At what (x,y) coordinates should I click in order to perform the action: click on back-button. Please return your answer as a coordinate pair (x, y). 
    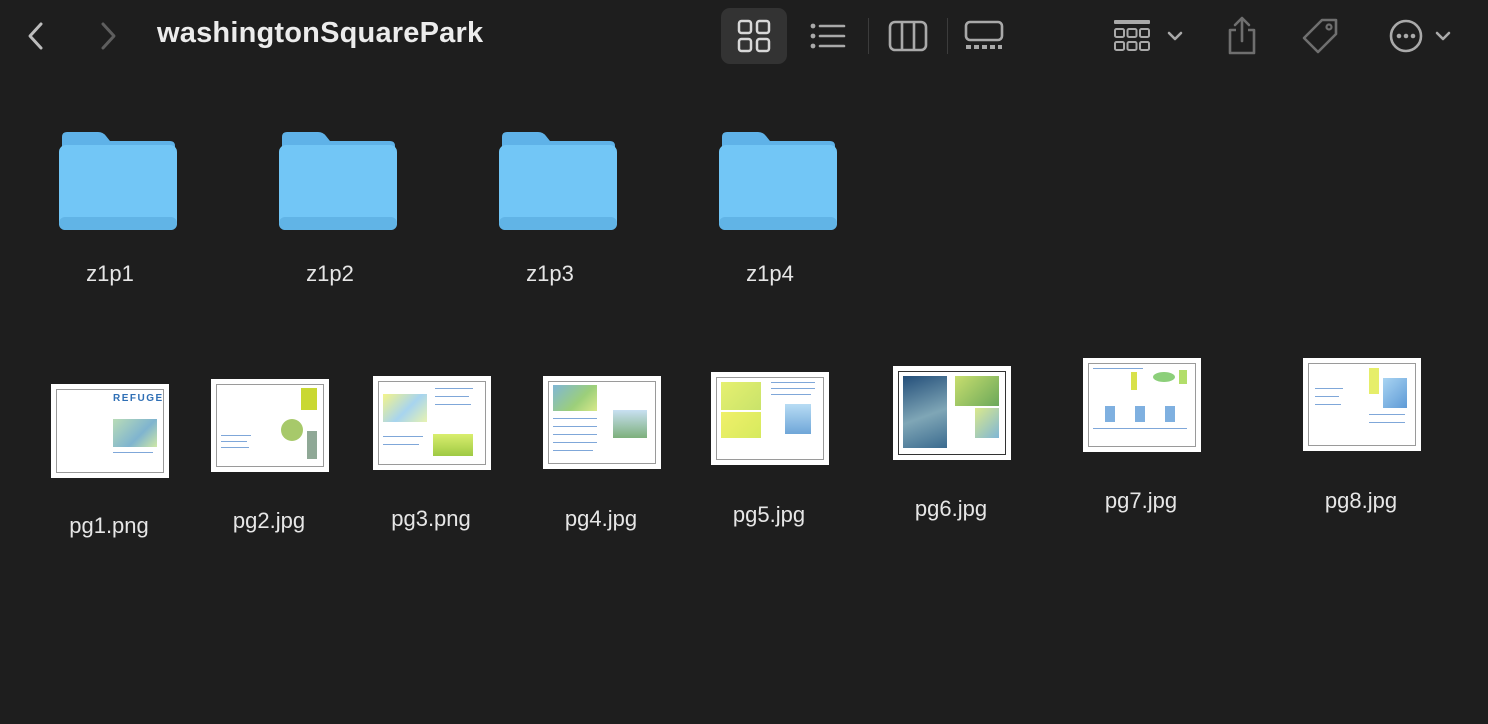
    Looking at the image, I should click on (36, 36).